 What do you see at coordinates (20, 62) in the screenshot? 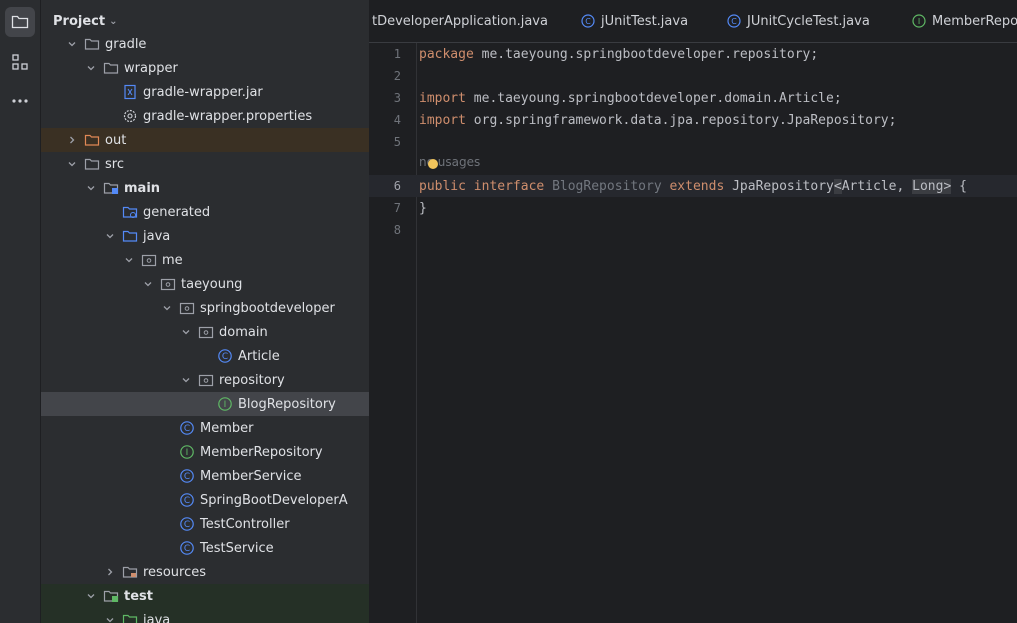
I see `structure-tool-button` at bounding box center [20, 62].